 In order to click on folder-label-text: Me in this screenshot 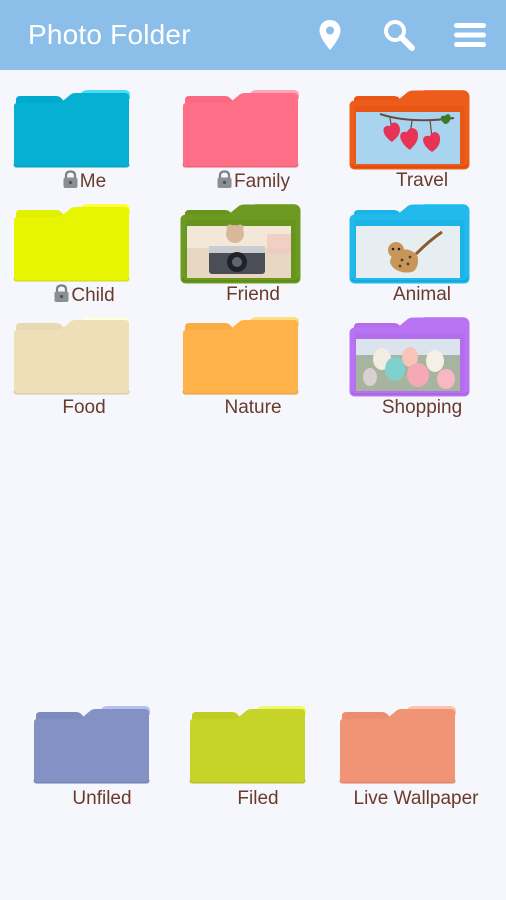, I will do `click(93, 181)`.